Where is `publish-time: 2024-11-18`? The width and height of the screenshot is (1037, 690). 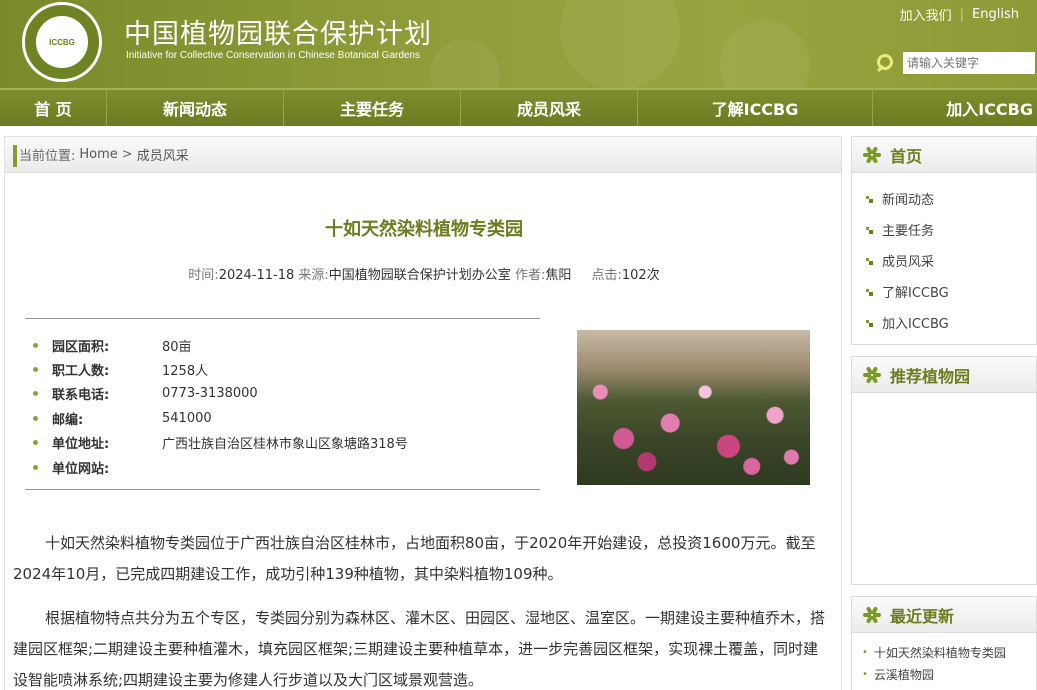 publish-time: 2024-11-18 is located at coordinates (256, 275).